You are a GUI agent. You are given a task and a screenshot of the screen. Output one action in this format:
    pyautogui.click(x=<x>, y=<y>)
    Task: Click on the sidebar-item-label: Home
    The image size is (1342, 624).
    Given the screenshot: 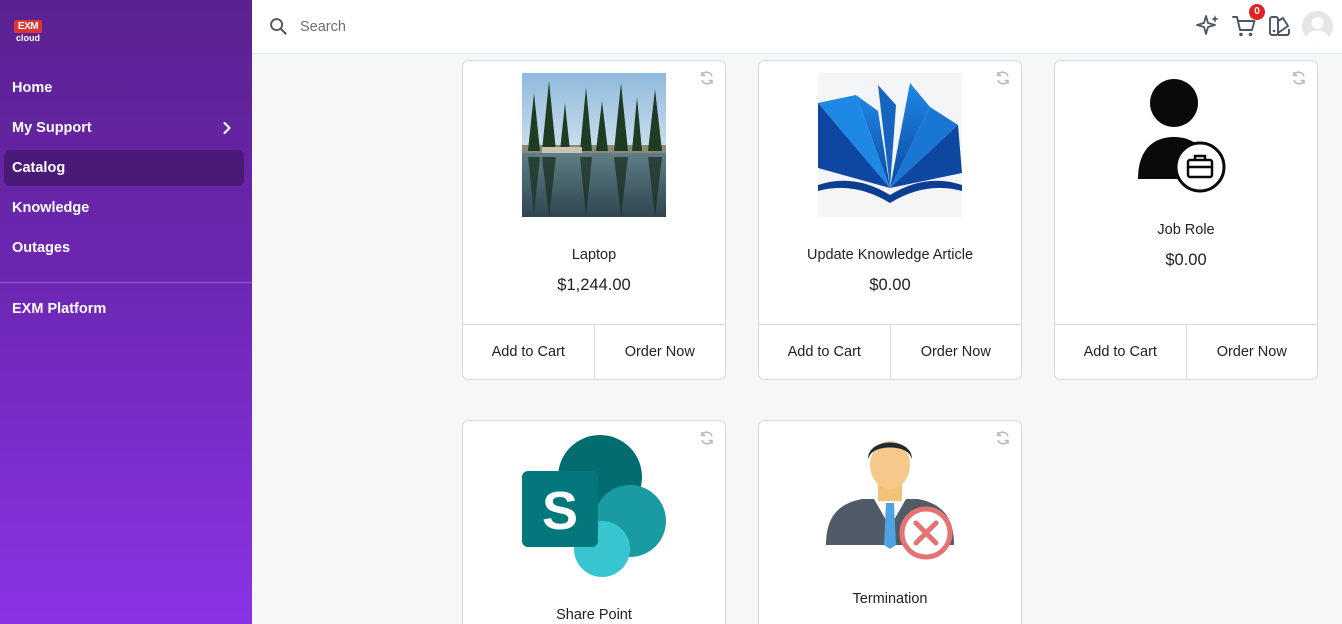 What is the action you would take?
    pyautogui.click(x=32, y=88)
    